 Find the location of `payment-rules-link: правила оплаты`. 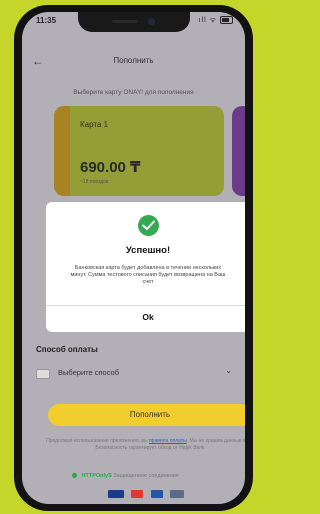

payment-rules-link: правила оплаты is located at coordinates (168, 441).